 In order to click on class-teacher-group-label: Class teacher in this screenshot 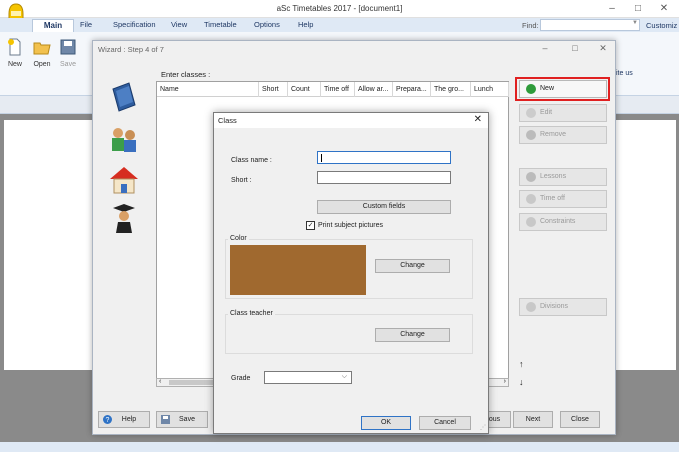, I will do `click(251, 313)`.